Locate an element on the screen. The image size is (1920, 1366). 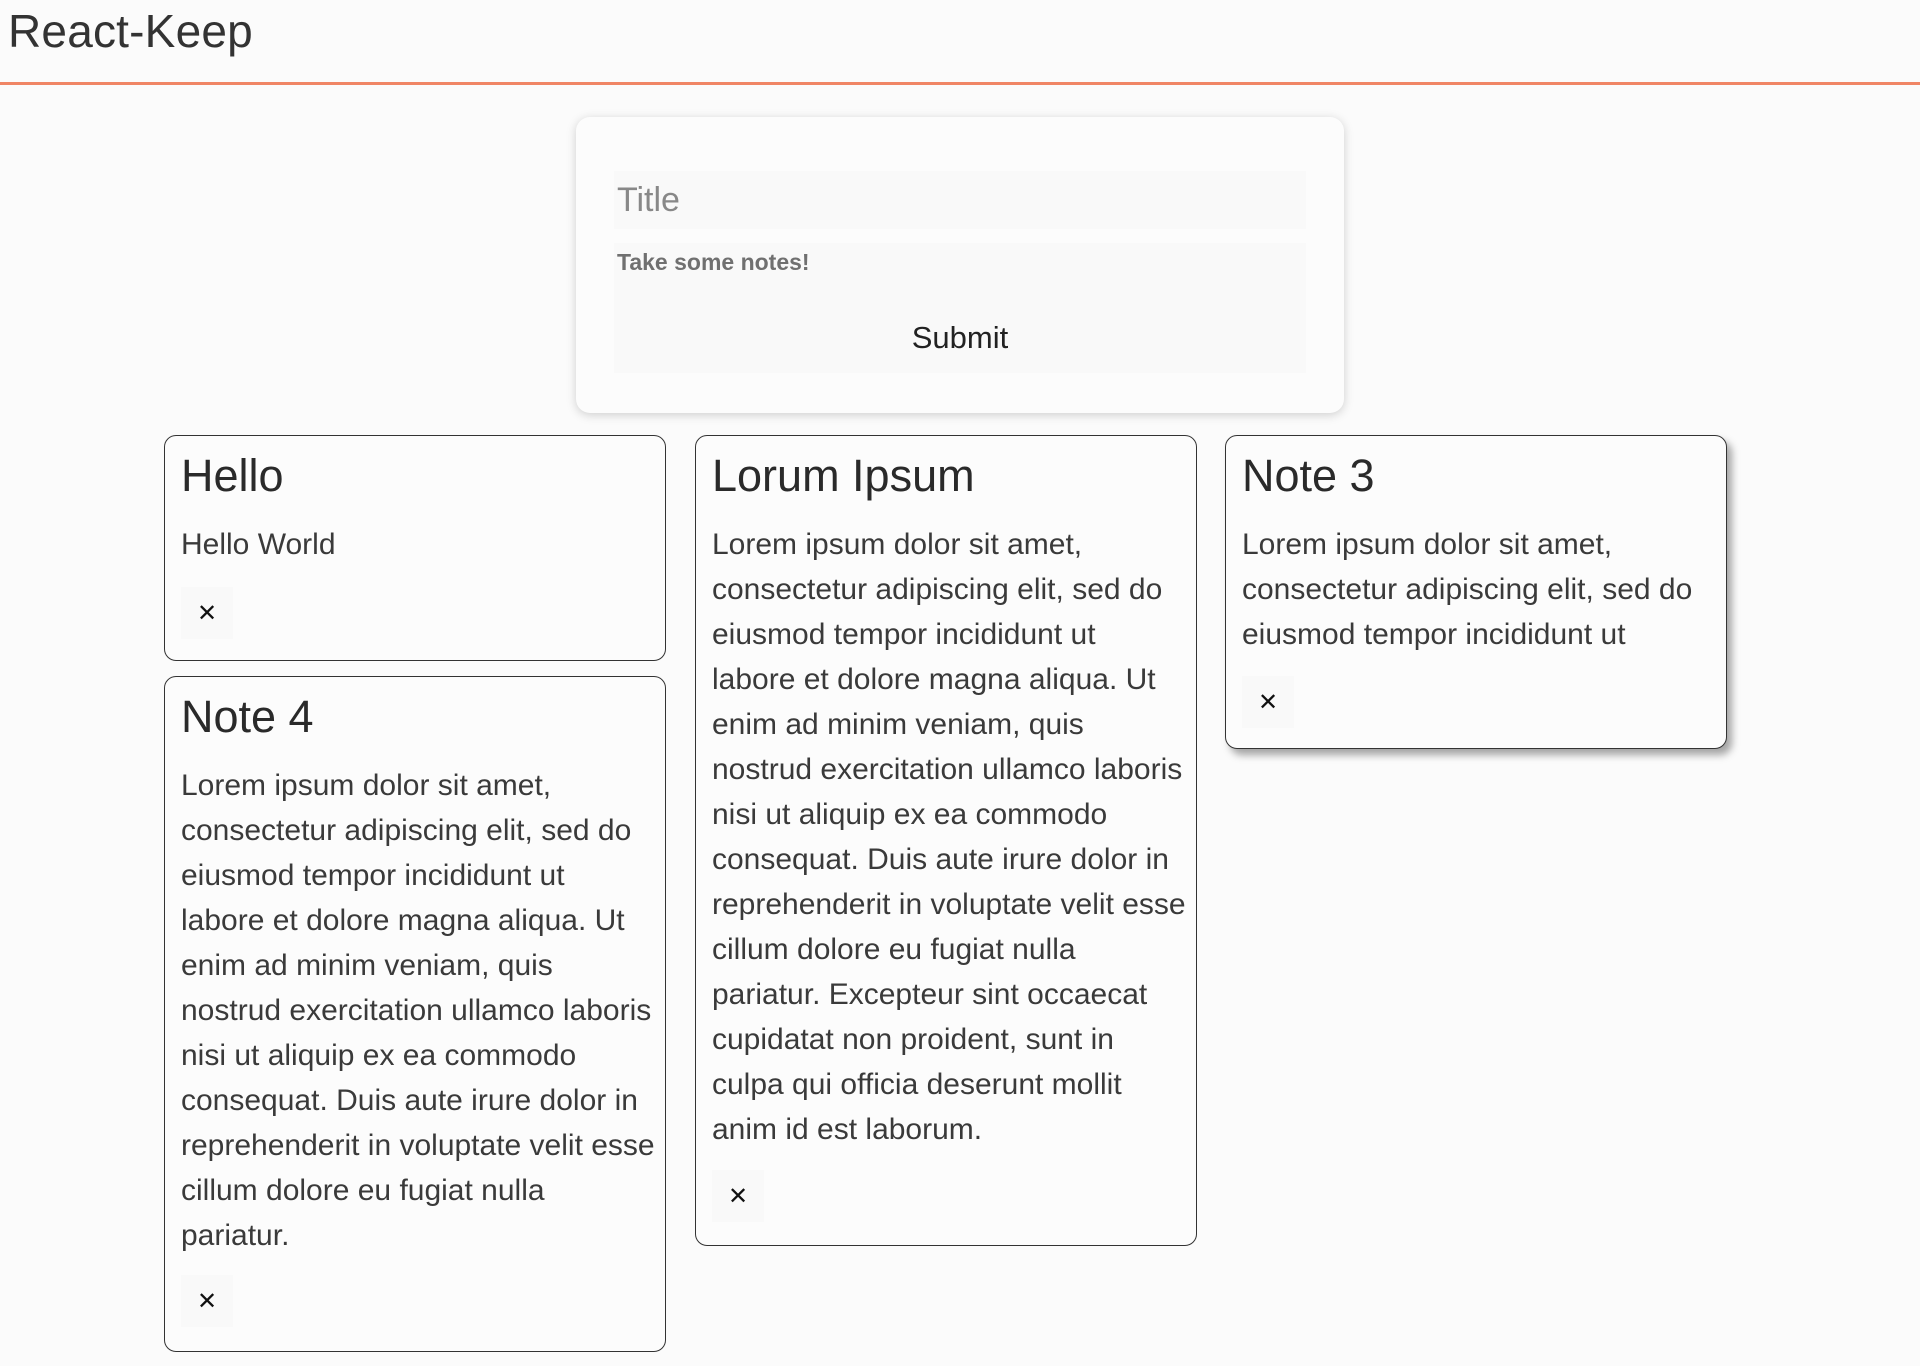
note-content-input is located at coordinates (960, 273).